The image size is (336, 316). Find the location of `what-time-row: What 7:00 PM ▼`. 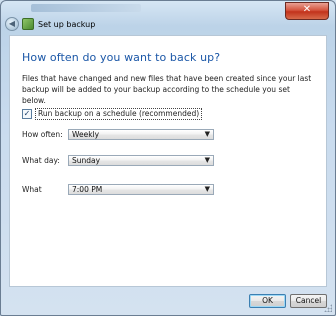

what-time-row: What 7:00 PM ▼ is located at coordinates (118, 189).